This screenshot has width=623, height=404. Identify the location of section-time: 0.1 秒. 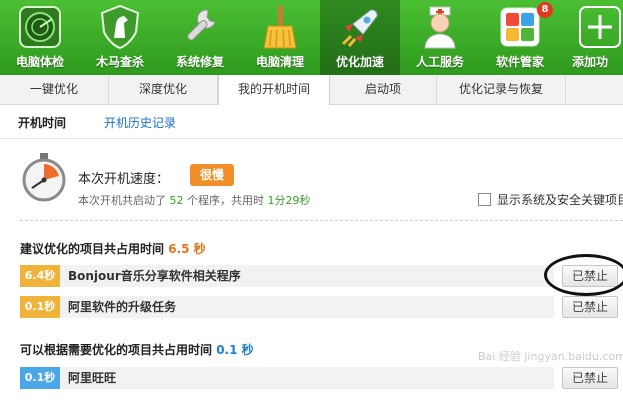
(235, 350).